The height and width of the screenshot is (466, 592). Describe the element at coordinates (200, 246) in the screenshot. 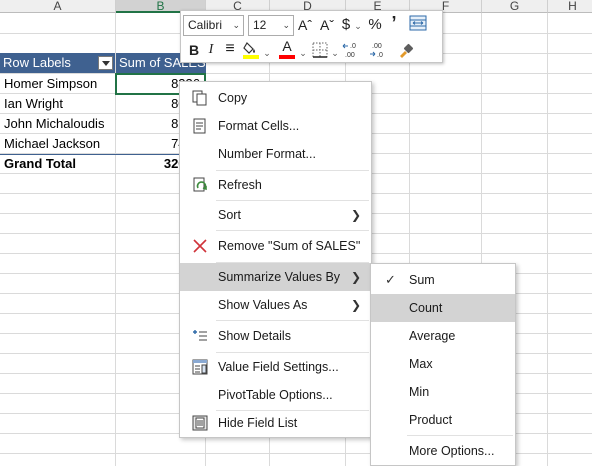

I see `remove-x-icon` at that location.